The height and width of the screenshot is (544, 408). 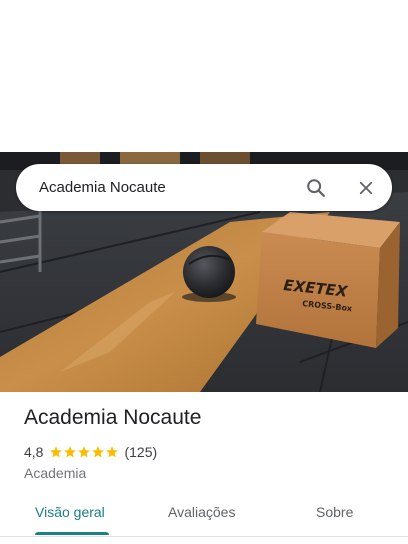 I want to click on tabs-divider, so click(x=204, y=536).